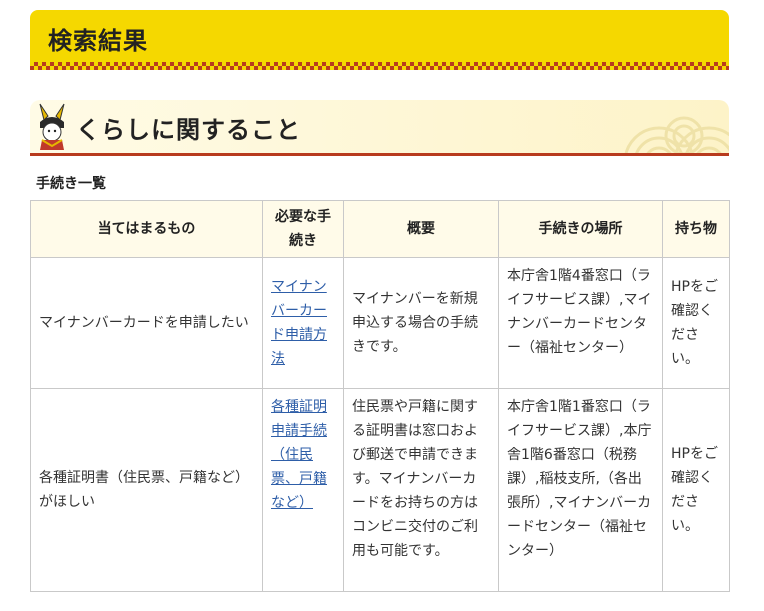  What do you see at coordinates (676, 136) in the screenshot?
I see `wave-pattern-icon` at bounding box center [676, 136].